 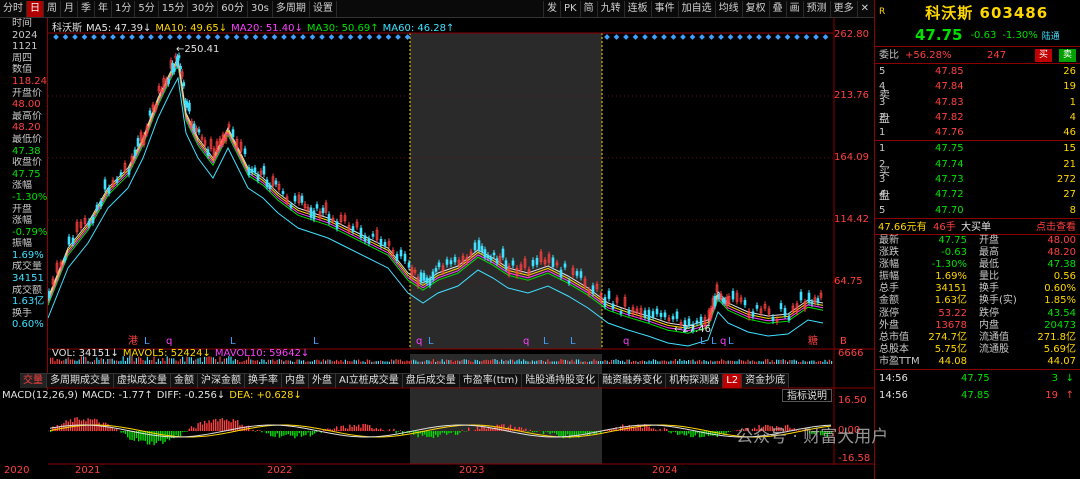 I want to click on period-tab-1: 日, so click(x=35, y=8).